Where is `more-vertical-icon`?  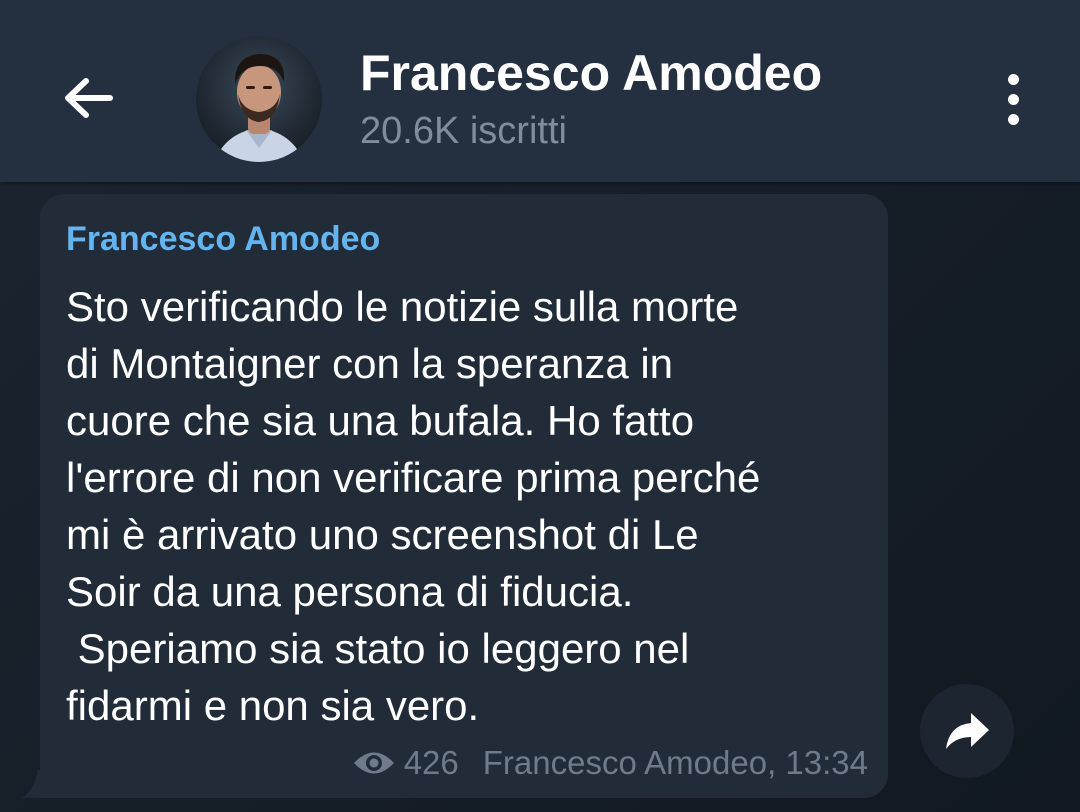 more-vertical-icon is located at coordinates (1013, 79).